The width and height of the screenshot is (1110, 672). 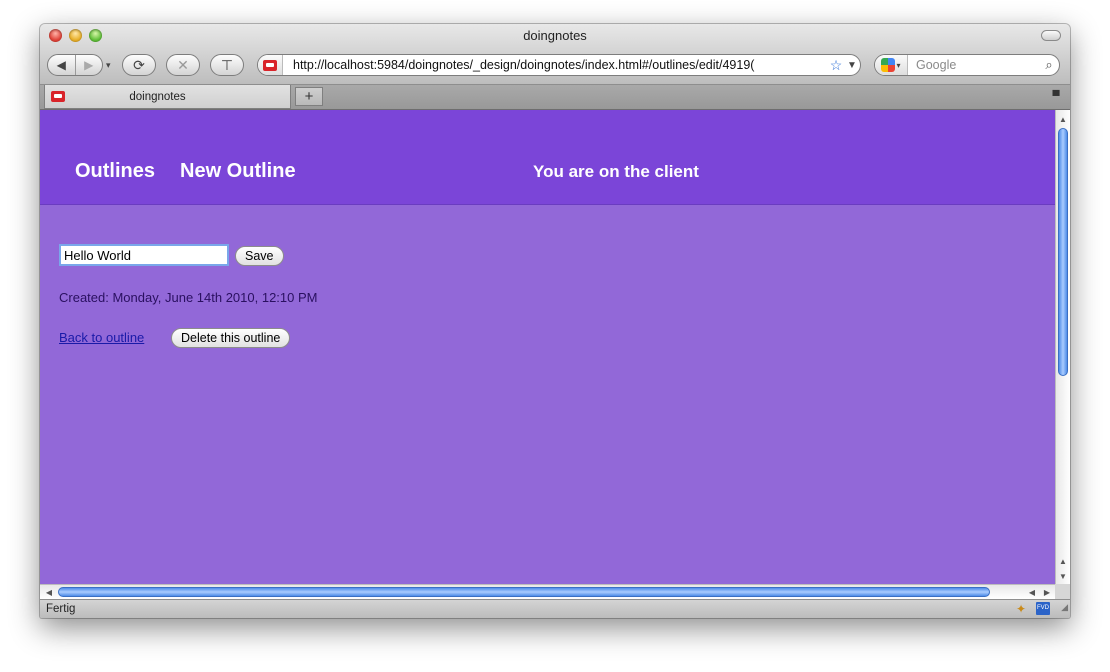 What do you see at coordinates (1063, 252) in the screenshot?
I see `vertical-scroll-thumb` at bounding box center [1063, 252].